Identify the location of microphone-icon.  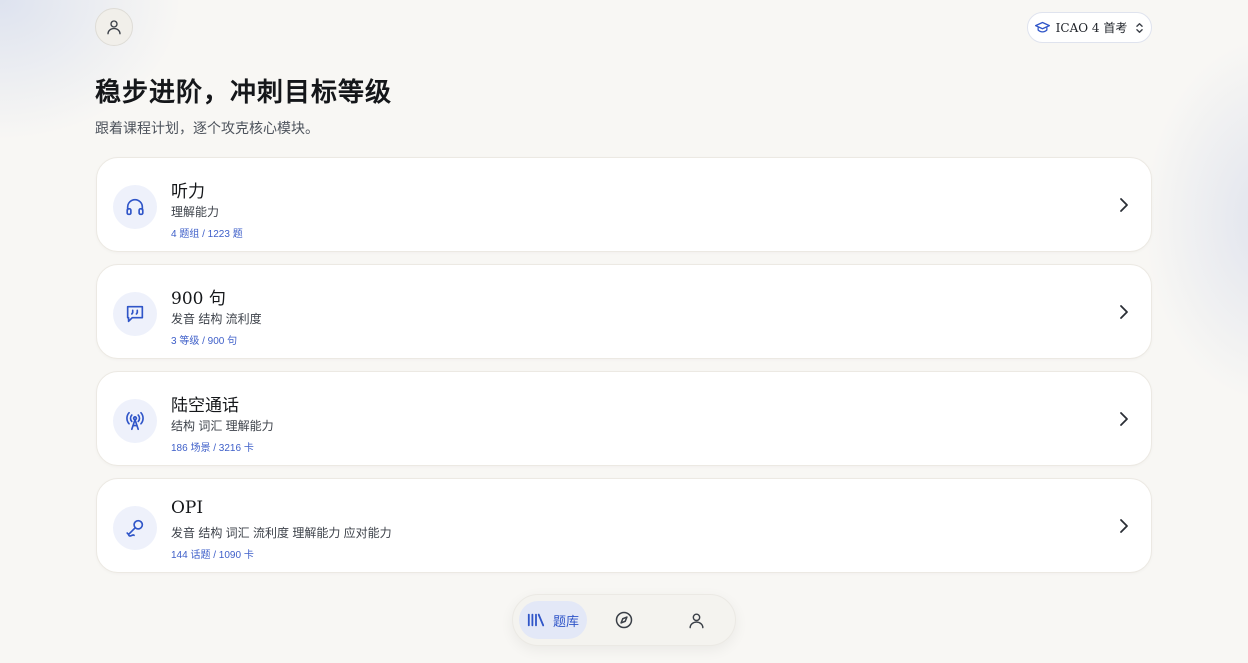
(135, 528).